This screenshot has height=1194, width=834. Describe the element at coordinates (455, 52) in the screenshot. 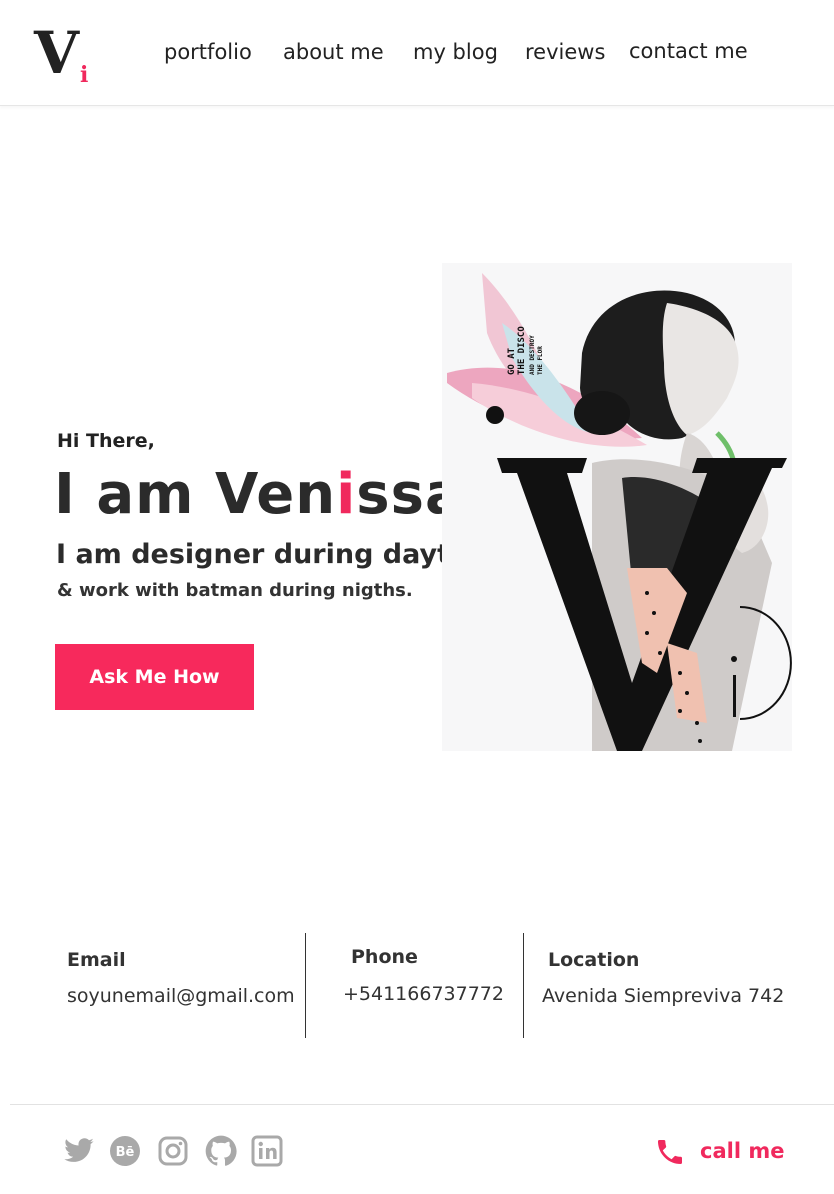

I see `nav-my-blog: my blog` at that location.